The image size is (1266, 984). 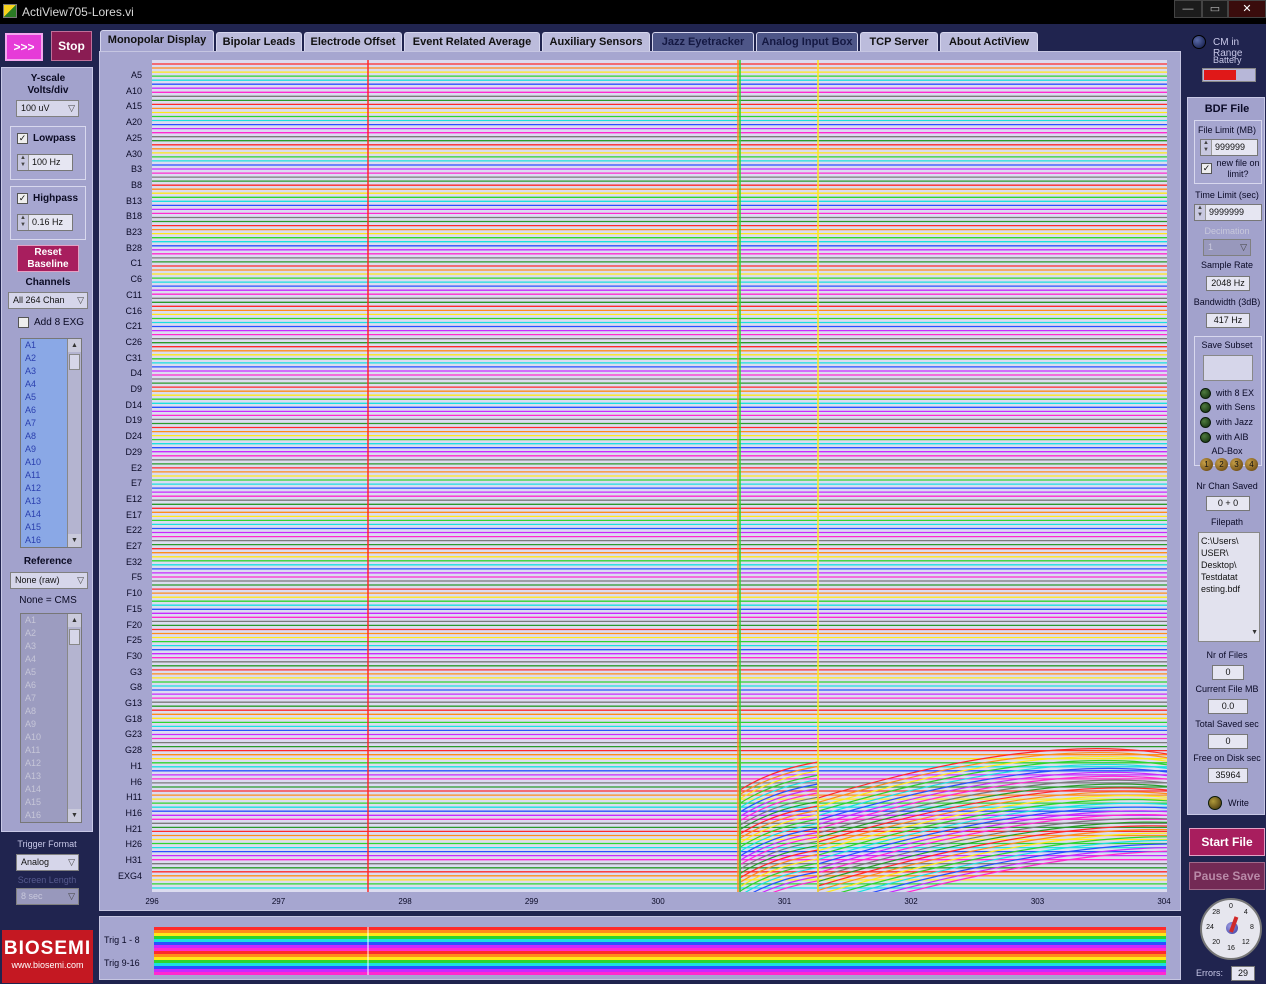 What do you see at coordinates (807, 42) in the screenshot?
I see `tab-analog-input-box: Analog Input Box` at bounding box center [807, 42].